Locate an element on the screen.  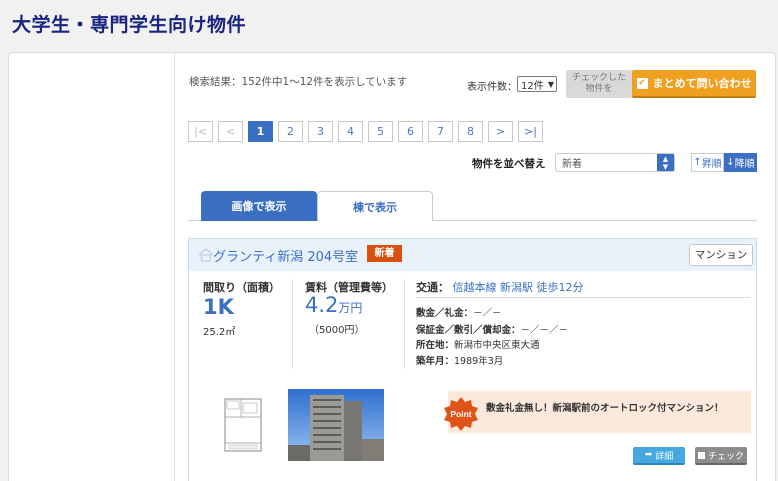
built-row: 築年月：1989年3月 is located at coordinates (460, 361).